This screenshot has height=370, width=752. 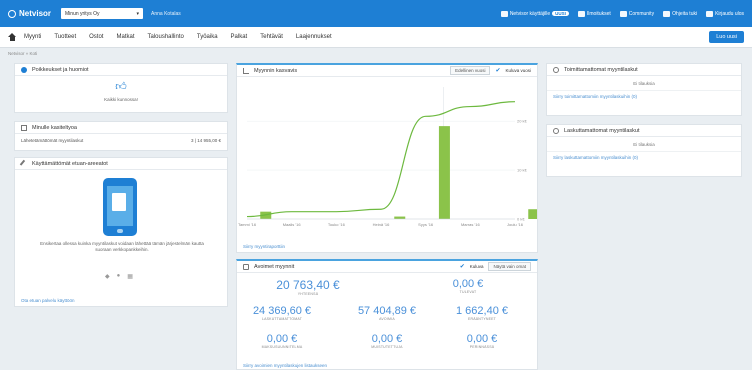 What do you see at coordinates (644, 70) in the screenshot?
I see `undelivered-header: Toimittamattomat myyntilaskut` at bounding box center [644, 70].